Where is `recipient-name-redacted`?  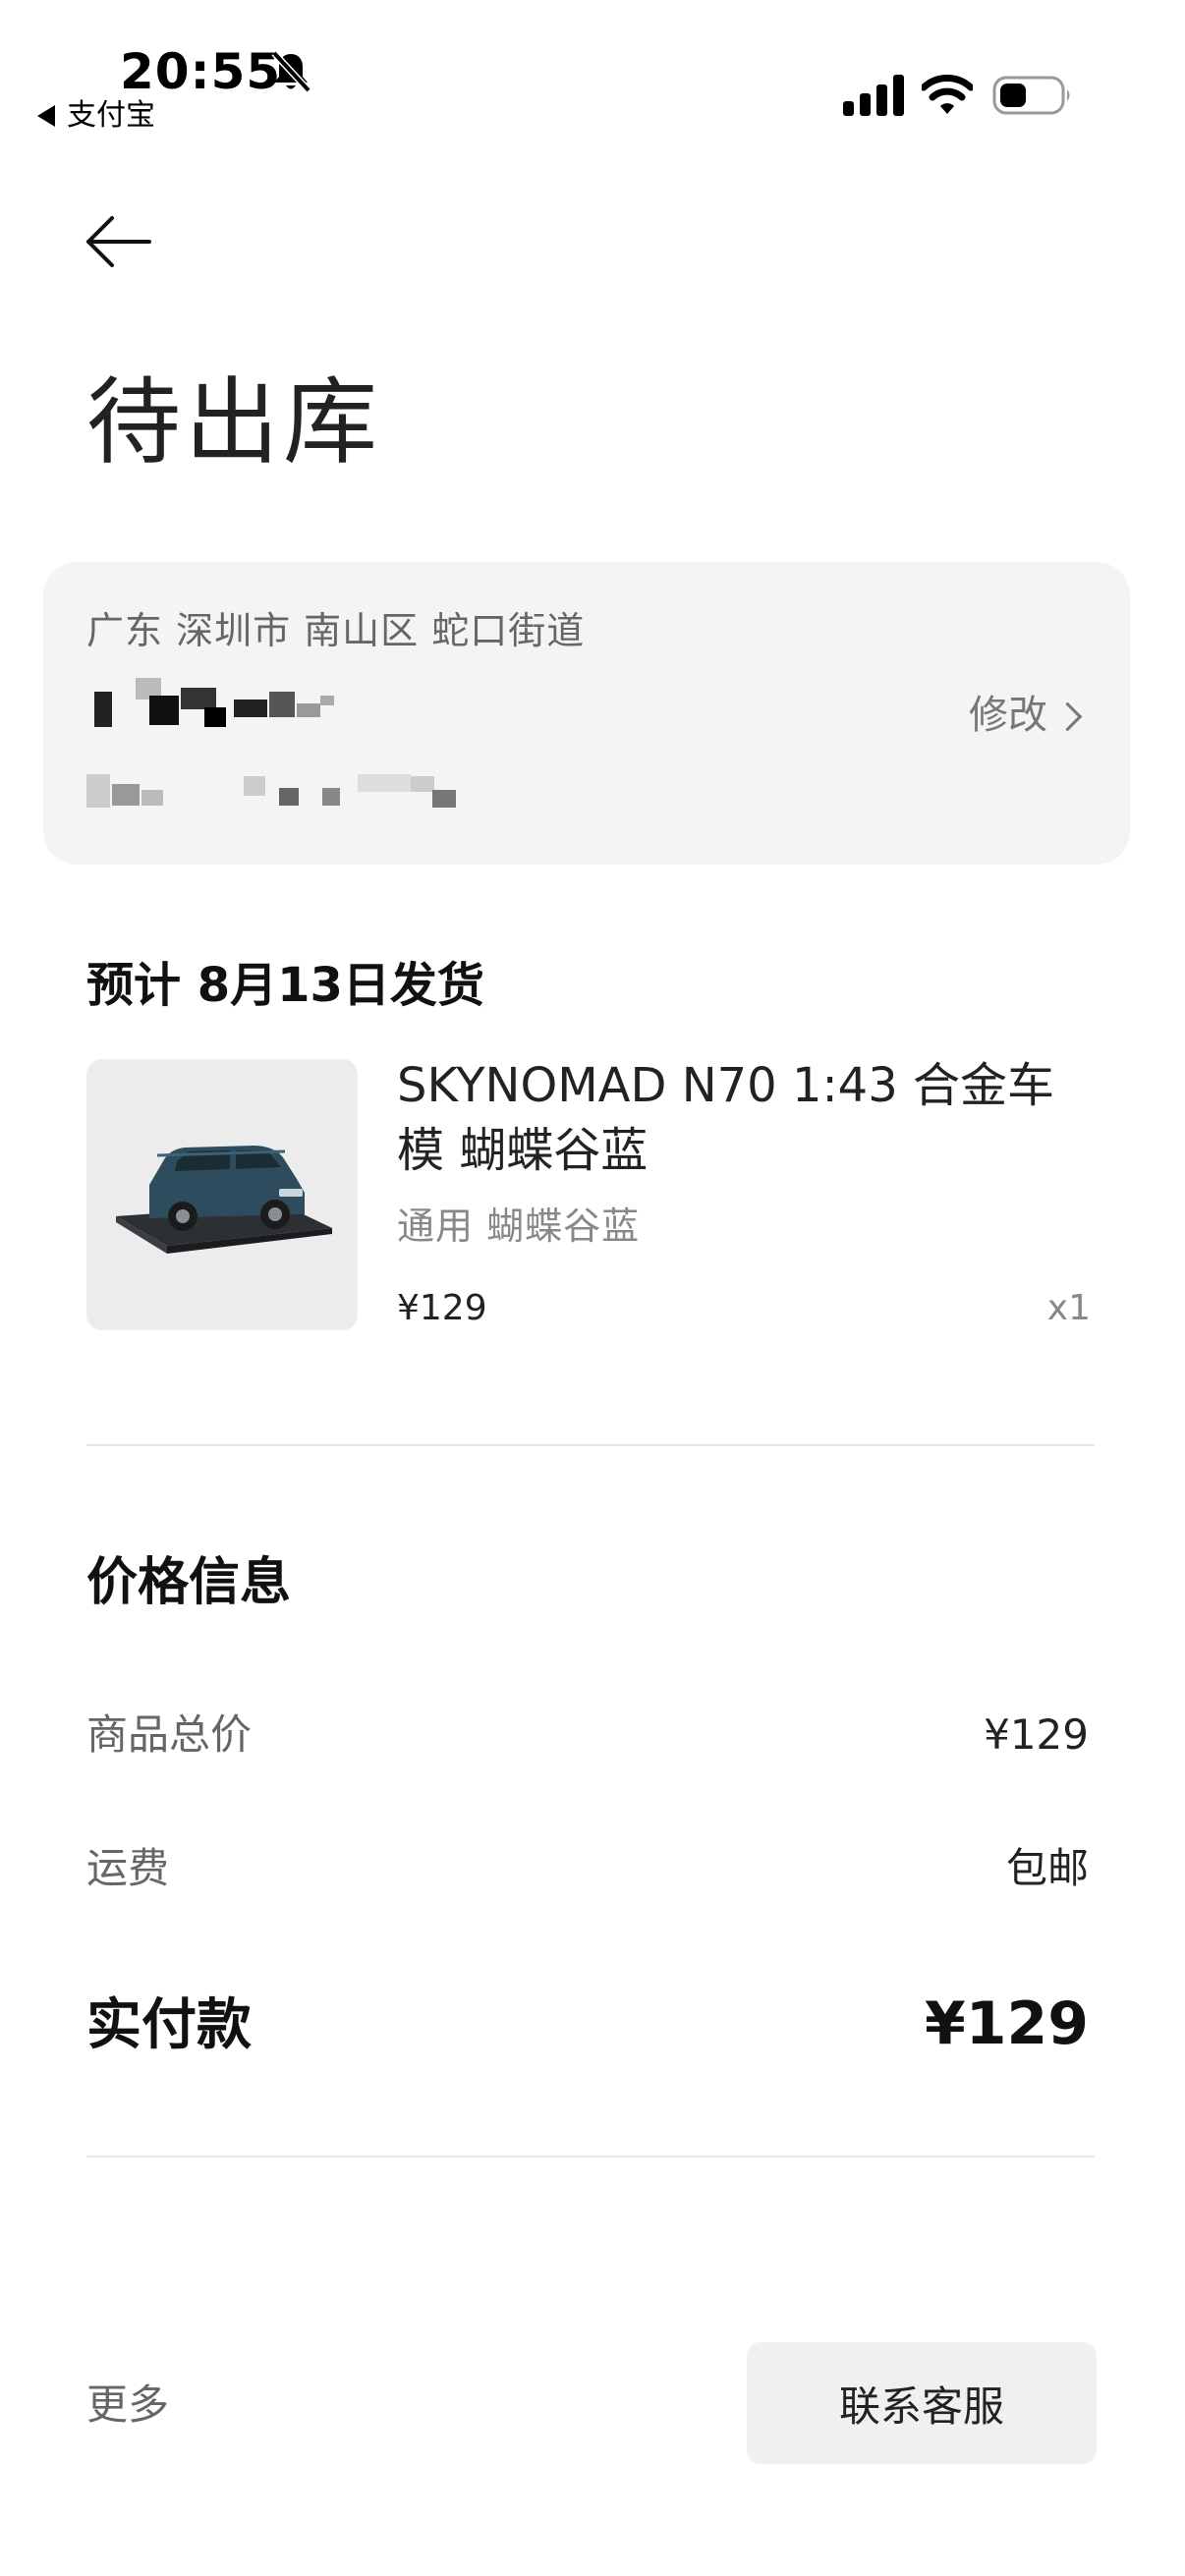 recipient-name-redacted is located at coordinates (219, 709).